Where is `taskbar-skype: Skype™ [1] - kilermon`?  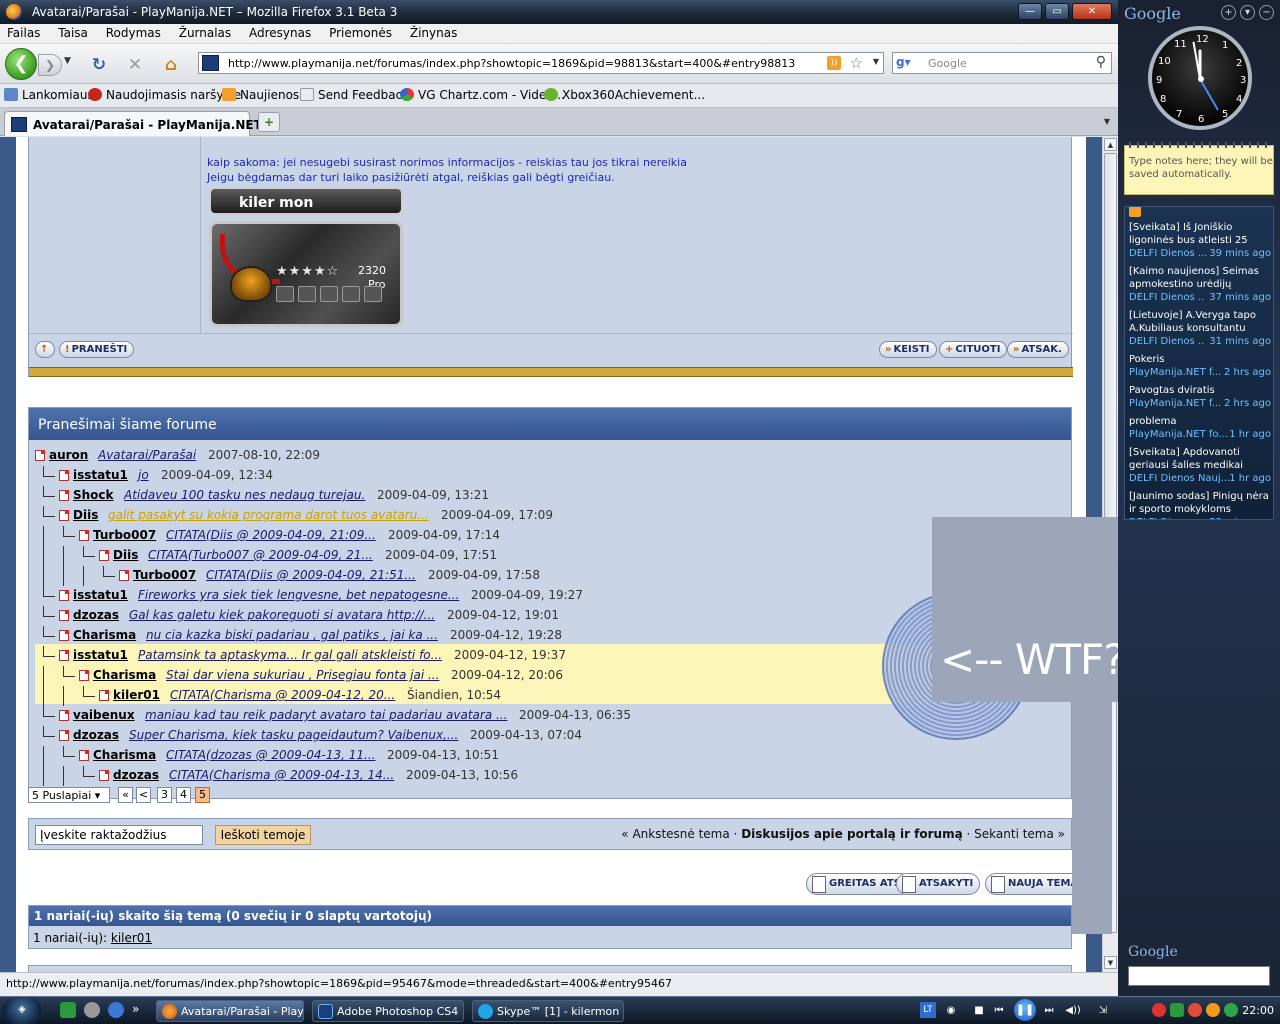
taskbar-skype: Skype™ [1] - kilermon is located at coordinates (548, 1011).